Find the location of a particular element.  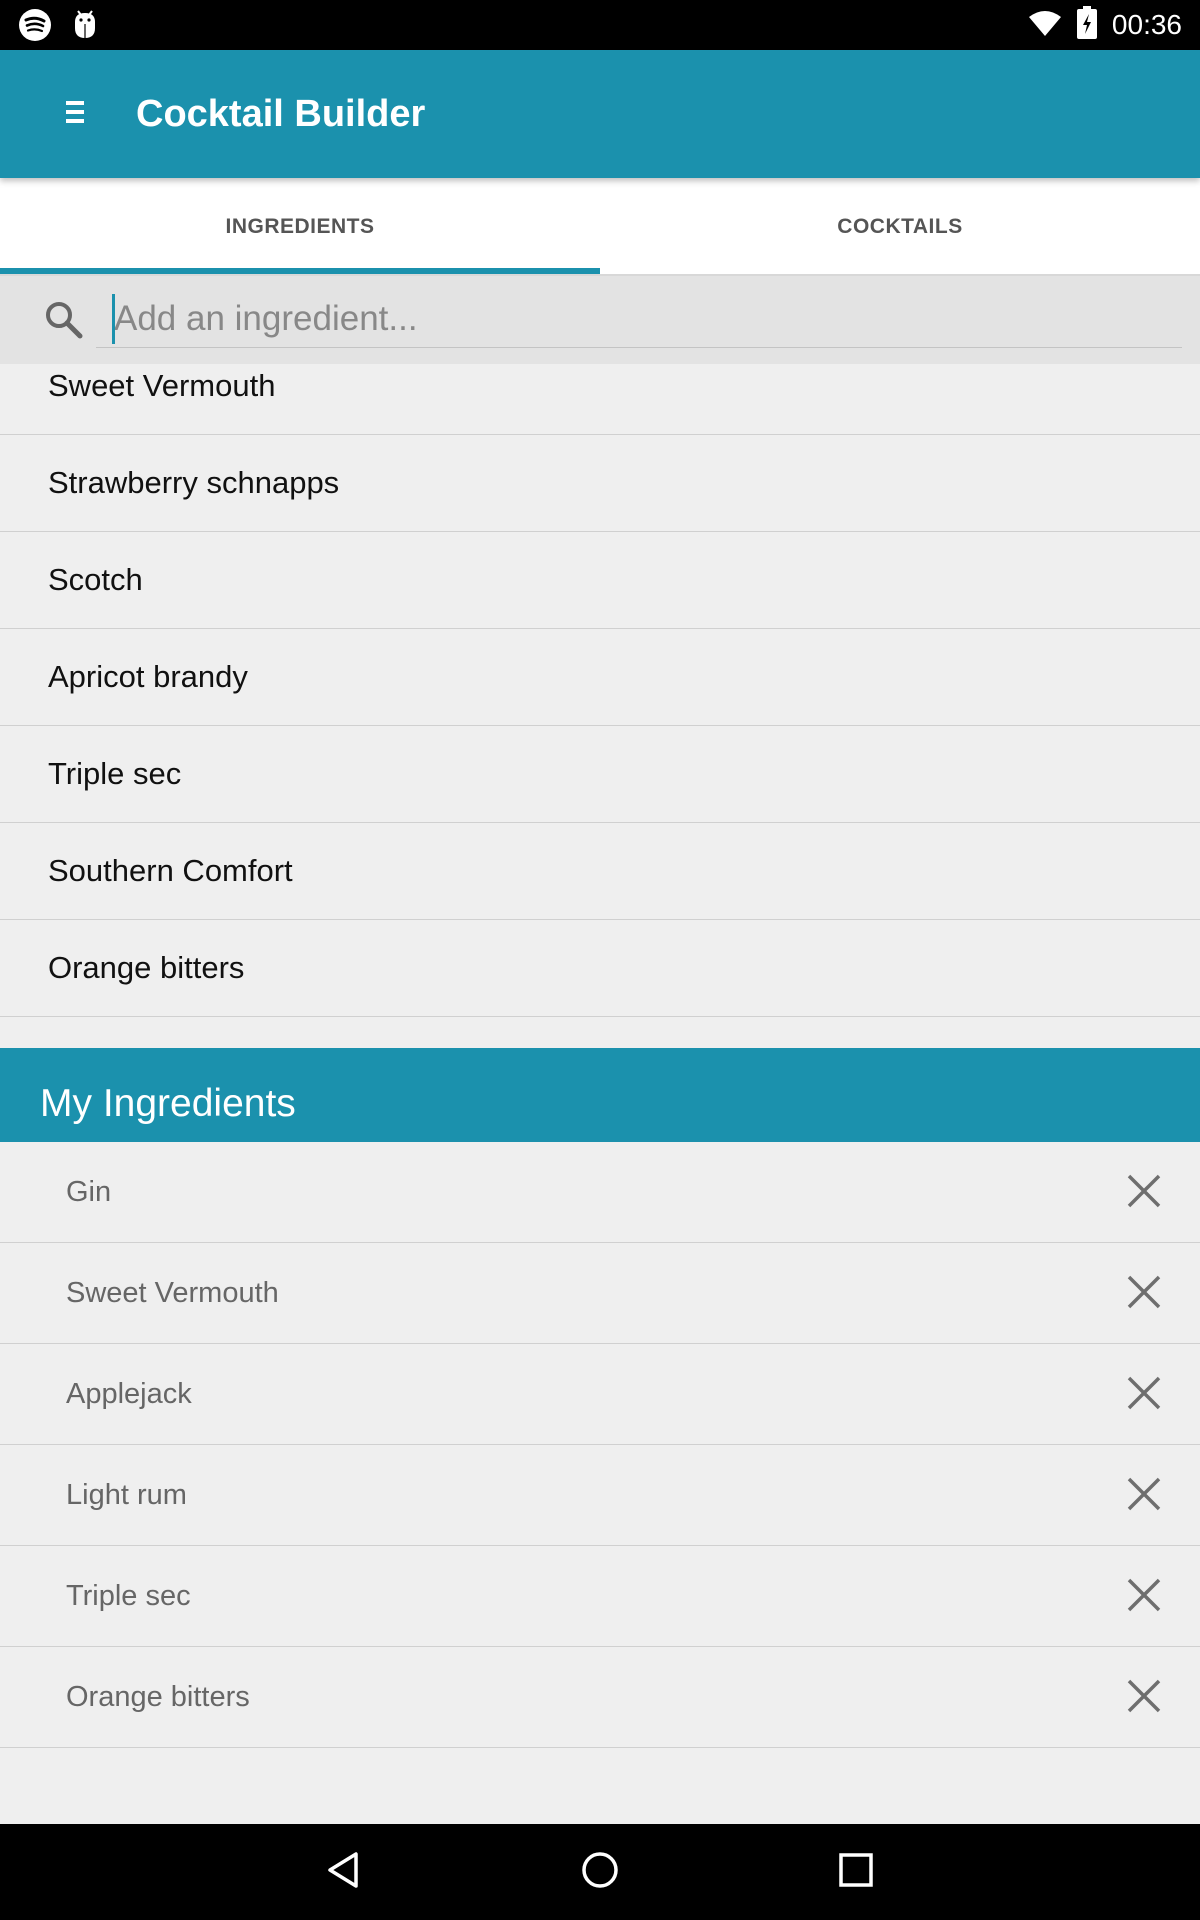

home-button is located at coordinates (600, 1872).